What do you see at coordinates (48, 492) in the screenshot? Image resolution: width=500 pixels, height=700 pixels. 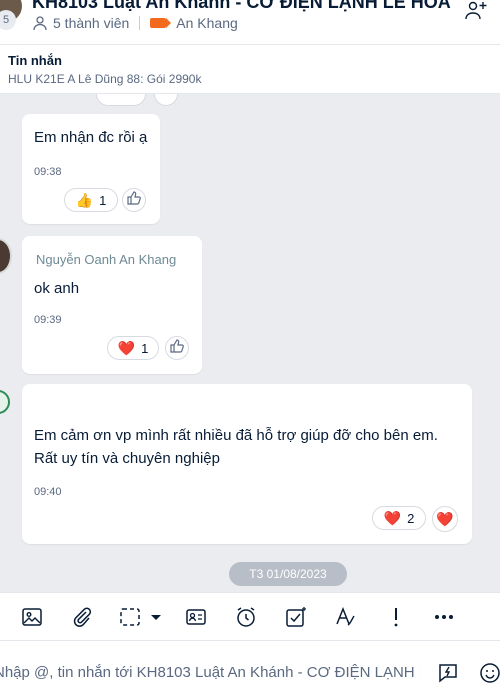 I see `message-time: 09:40` at bounding box center [48, 492].